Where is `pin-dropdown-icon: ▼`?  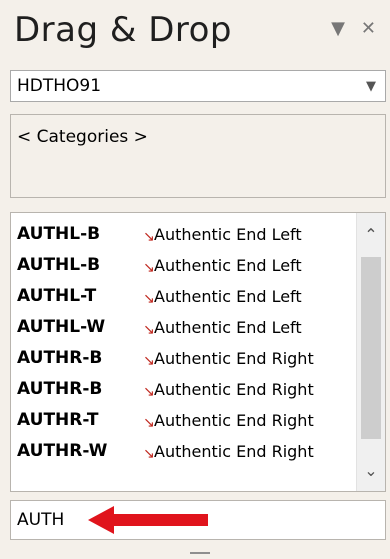 pin-dropdown-icon: ▼ is located at coordinates (338, 29).